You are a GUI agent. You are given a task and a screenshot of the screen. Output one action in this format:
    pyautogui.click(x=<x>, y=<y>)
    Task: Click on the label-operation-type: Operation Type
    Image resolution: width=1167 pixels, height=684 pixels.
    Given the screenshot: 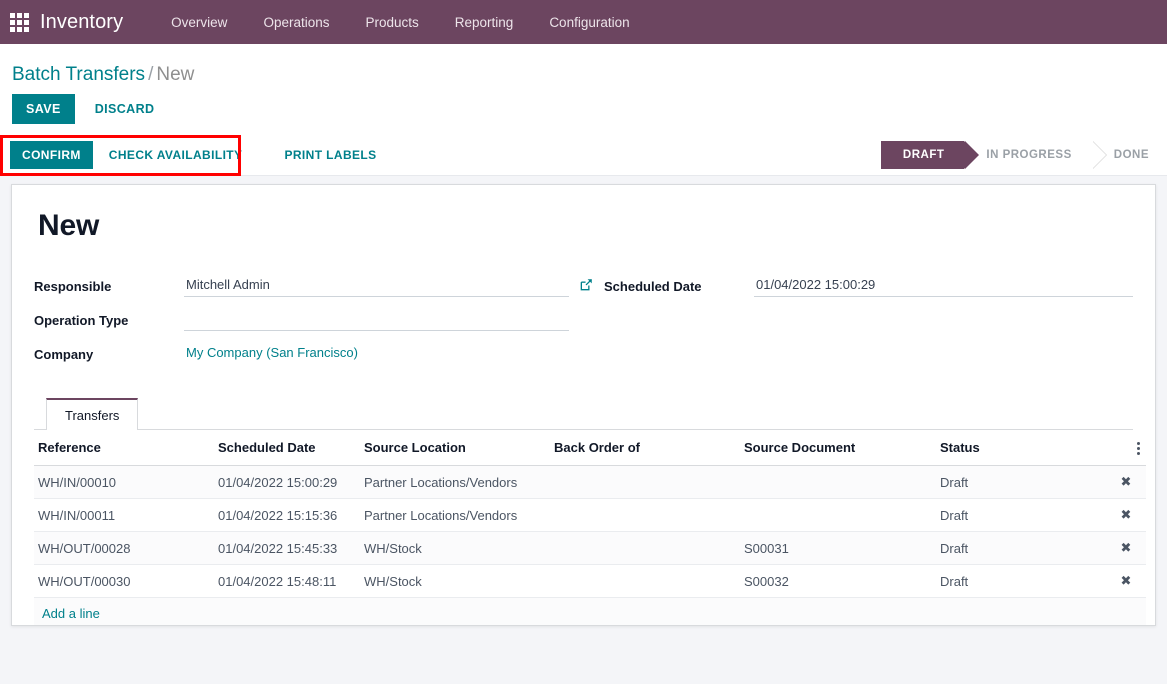 What is the action you would take?
    pyautogui.click(x=81, y=320)
    